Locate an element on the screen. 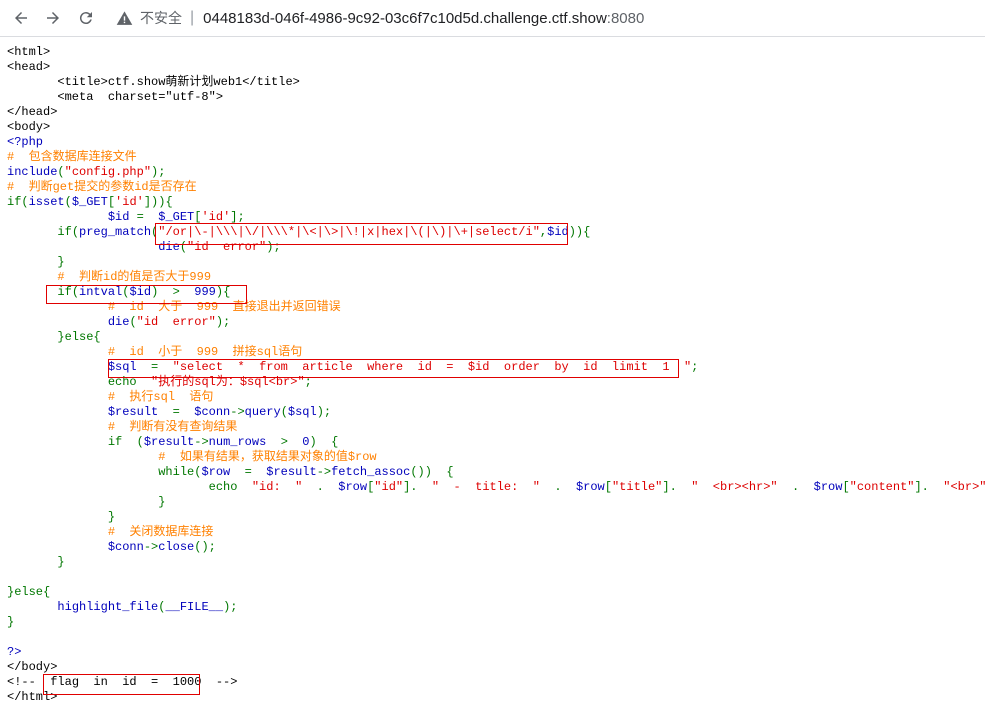 The width and height of the screenshot is (985, 705). source-line: <head> is located at coordinates (494, 67).